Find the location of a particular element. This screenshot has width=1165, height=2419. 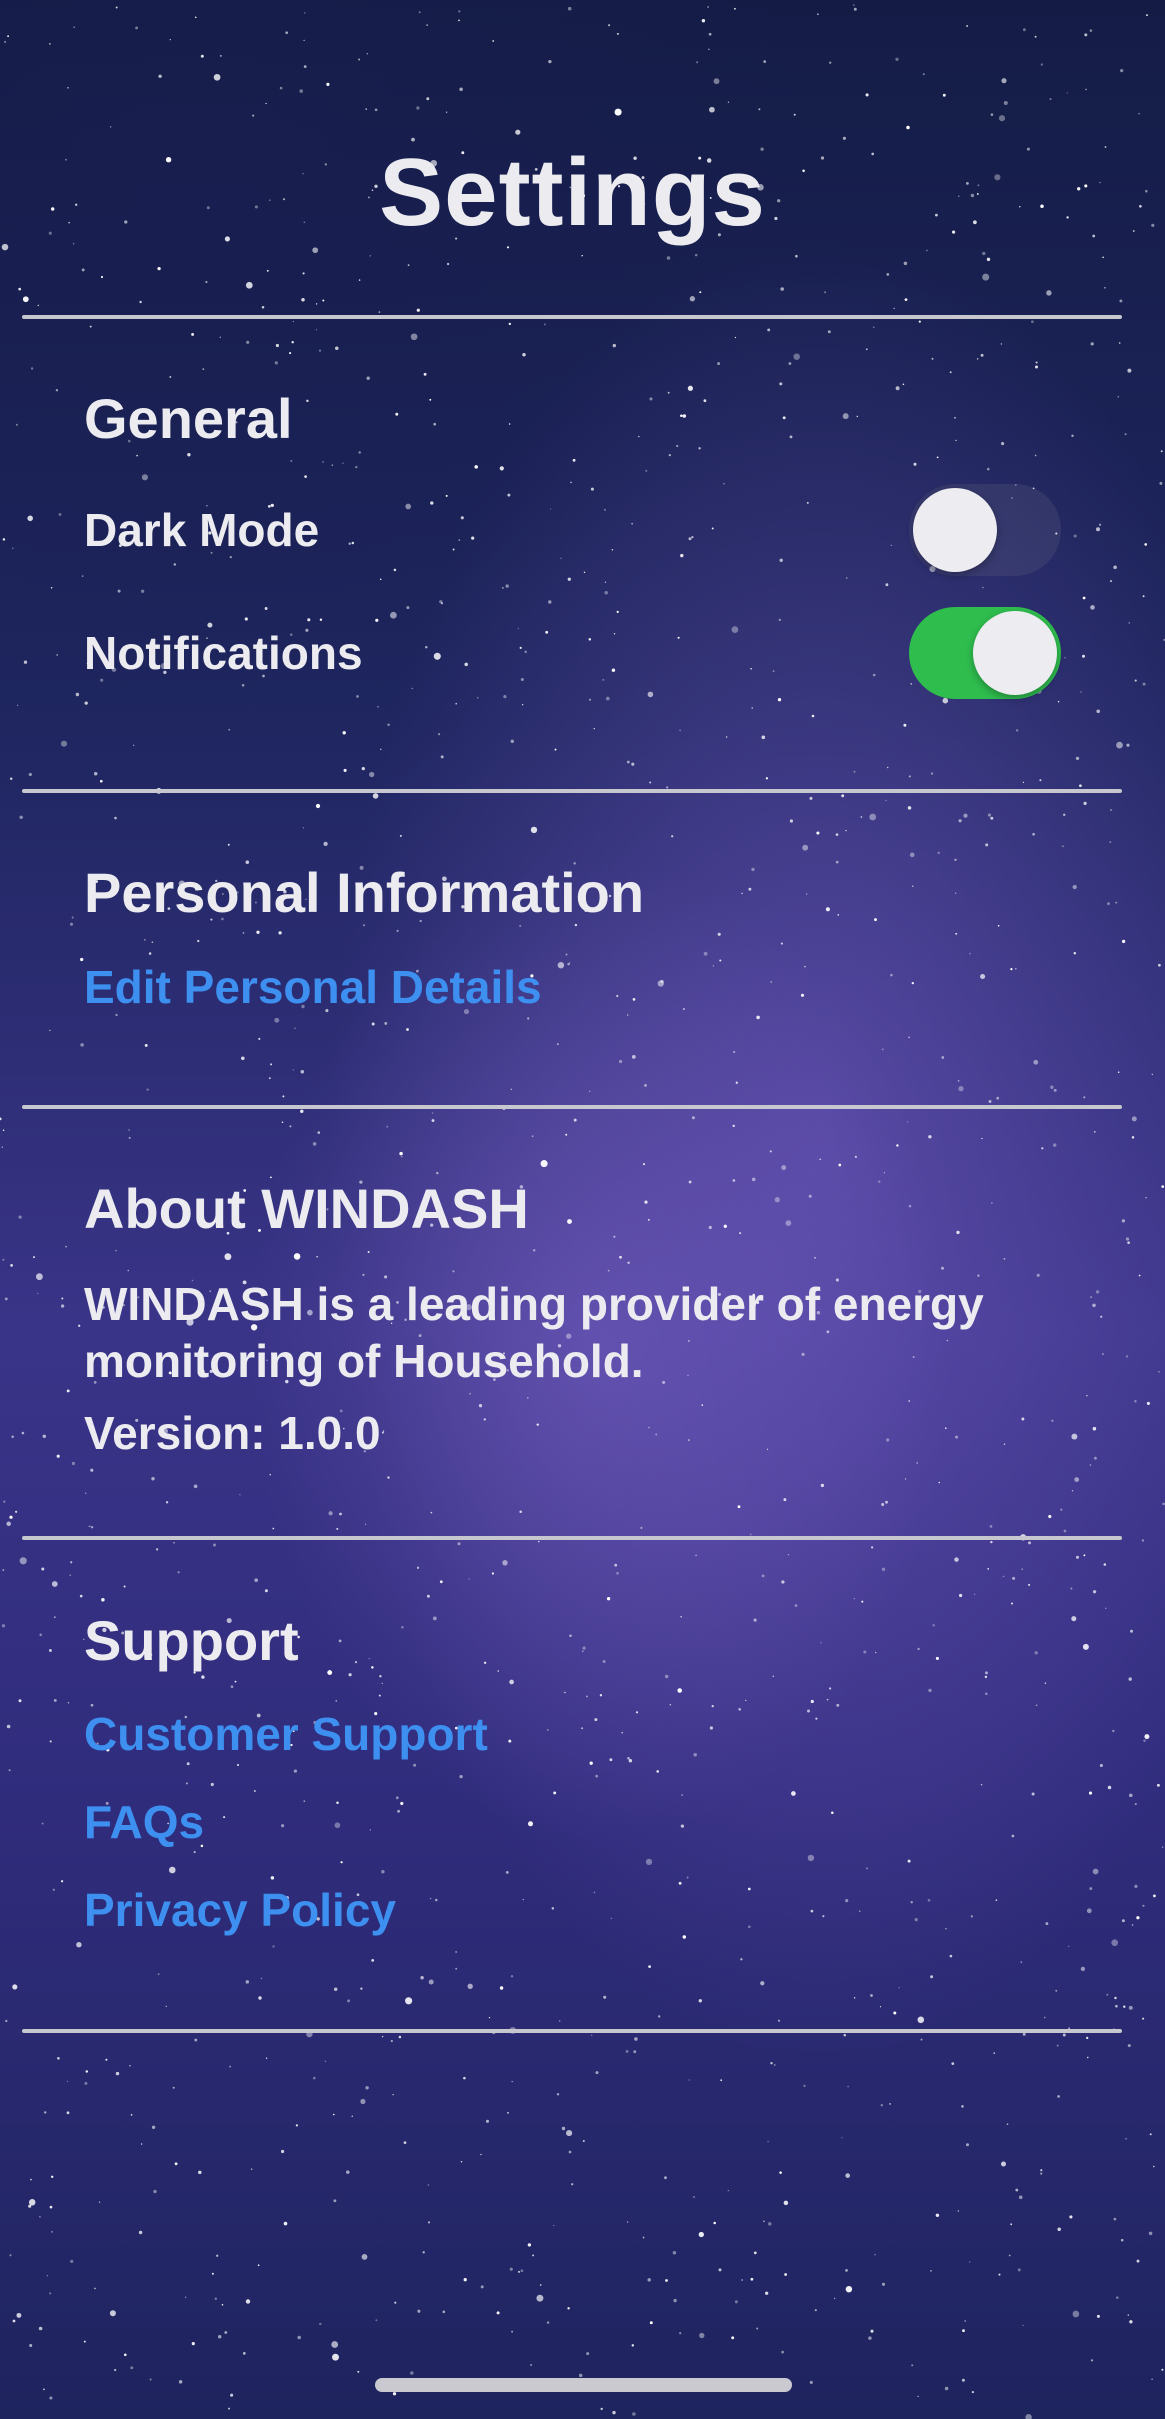

notifications-toggle is located at coordinates (985, 653).